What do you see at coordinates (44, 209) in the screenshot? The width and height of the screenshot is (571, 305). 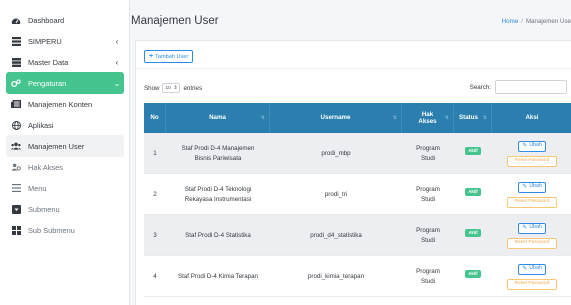 I see `sidebar-item-label: Submenu` at bounding box center [44, 209].